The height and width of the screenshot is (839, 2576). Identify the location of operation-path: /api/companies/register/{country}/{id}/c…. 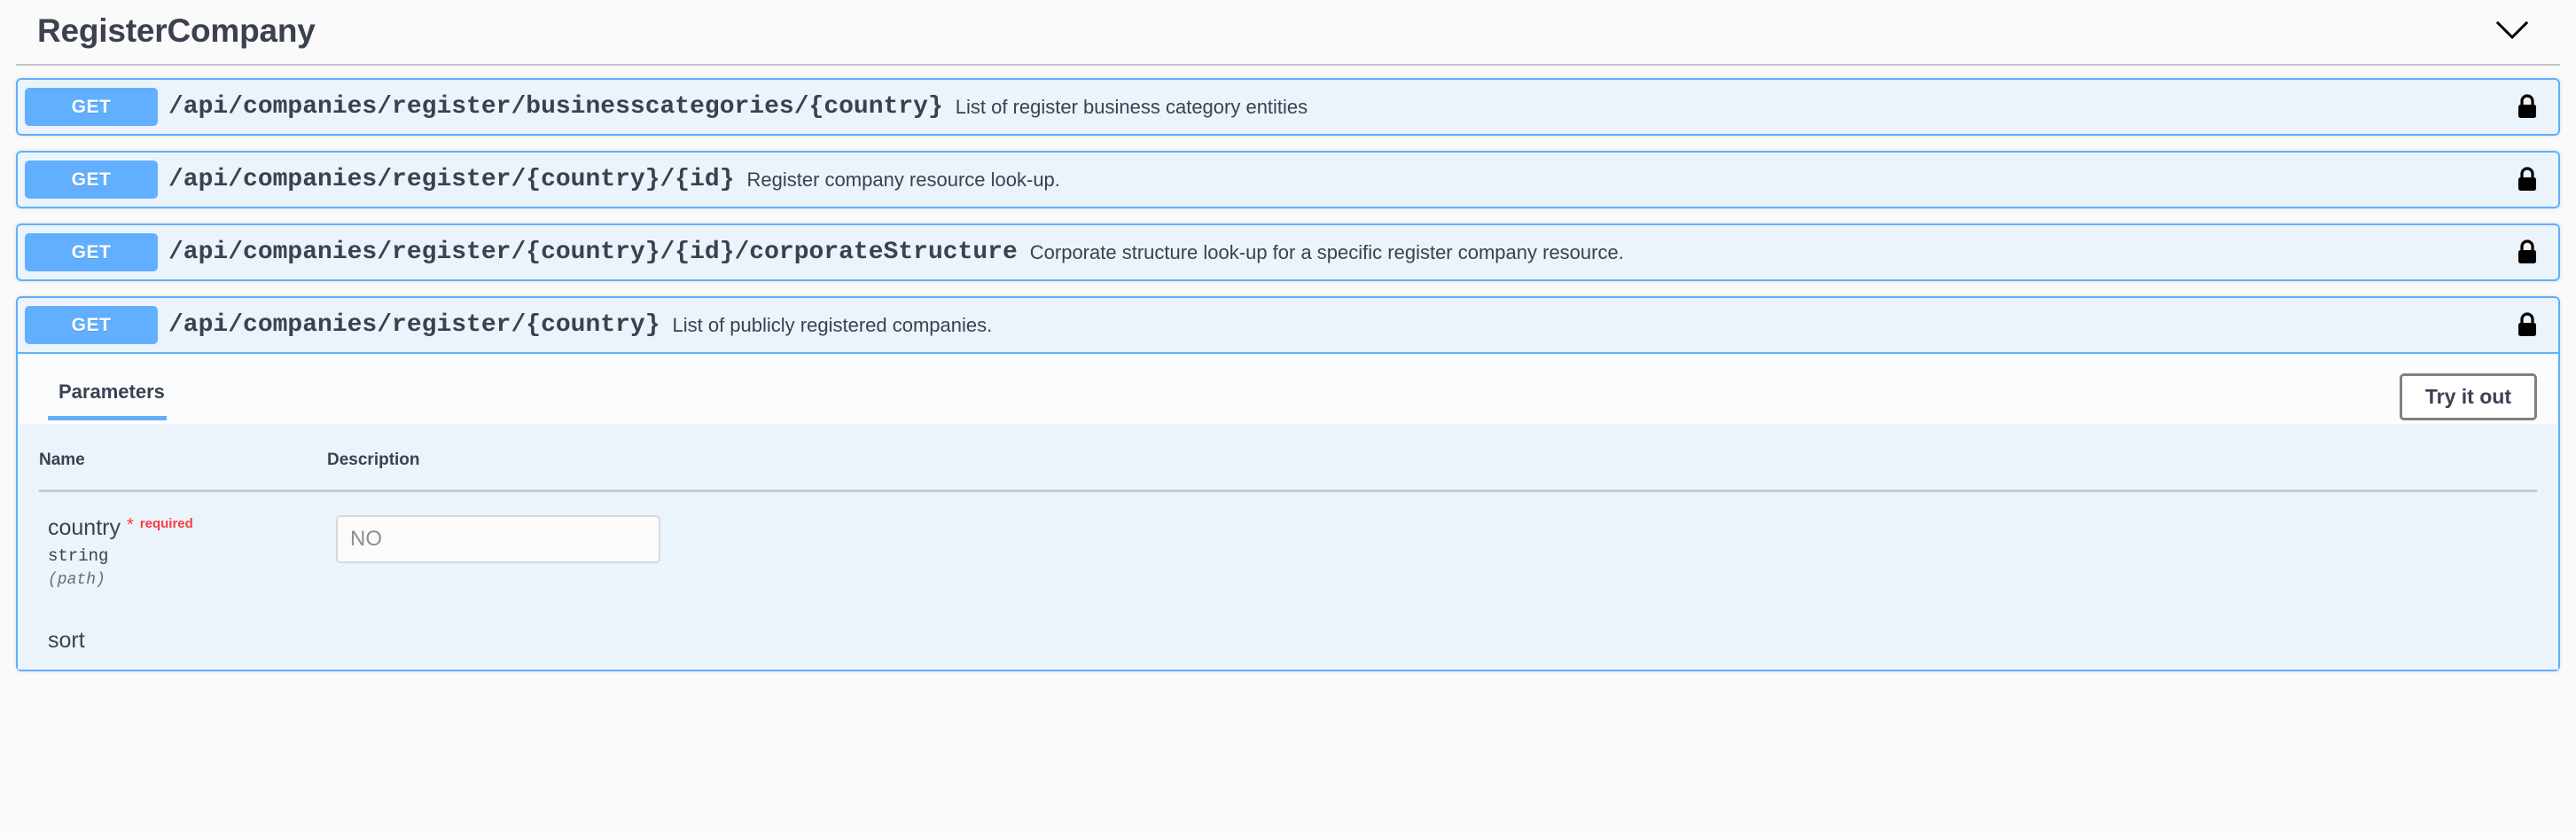
(593, 253).